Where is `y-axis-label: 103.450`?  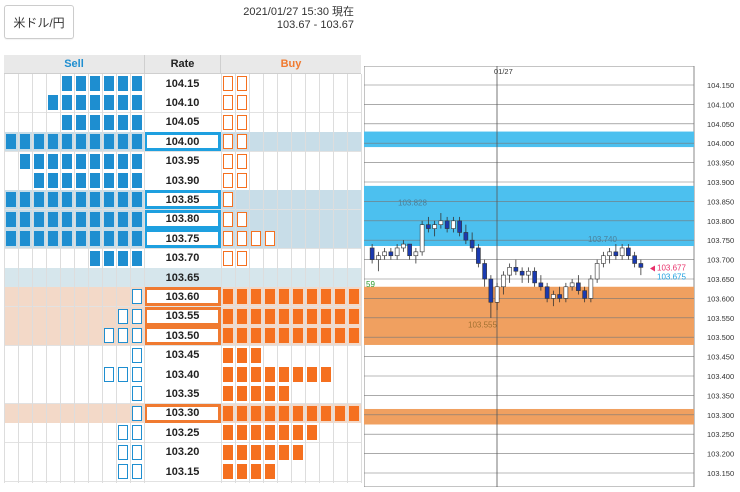 y-axis-label: 103.450 is located at coordinates (720, 357).